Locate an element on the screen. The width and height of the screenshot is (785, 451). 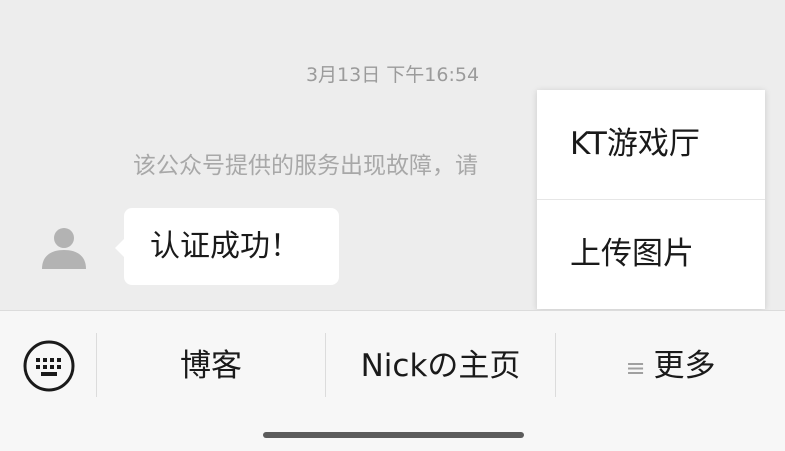
menu-lines-icon: ≡ is located at coordinates (635, 368).